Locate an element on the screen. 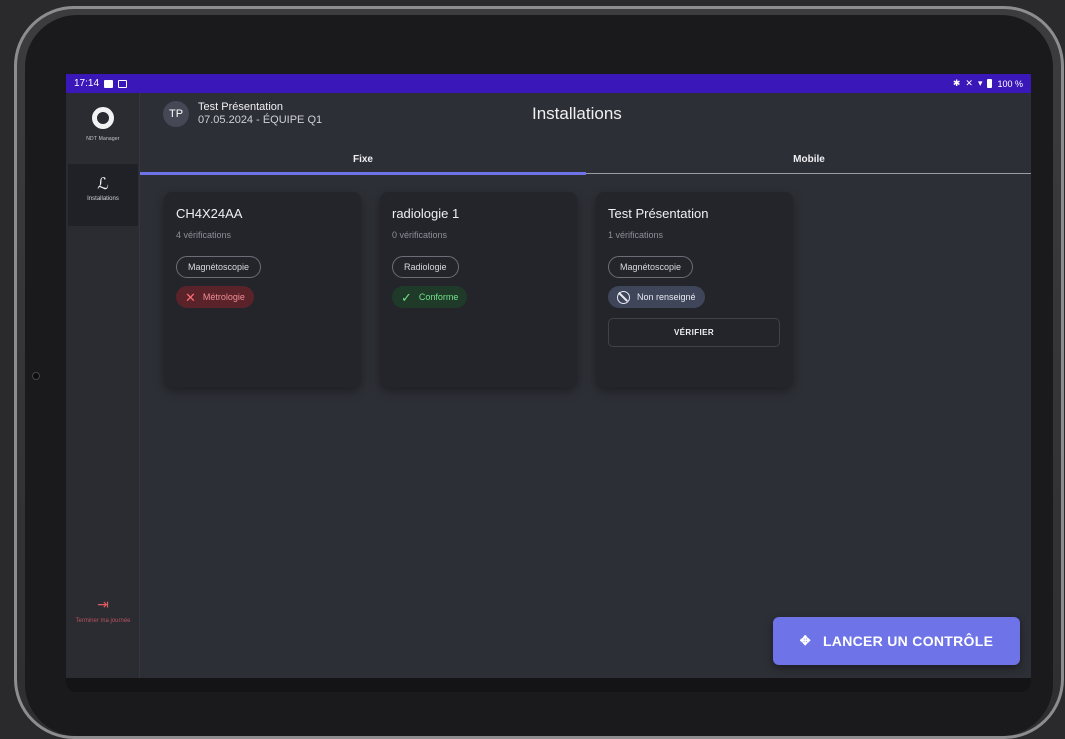  battery-icon is located at coordinates (990, 83).